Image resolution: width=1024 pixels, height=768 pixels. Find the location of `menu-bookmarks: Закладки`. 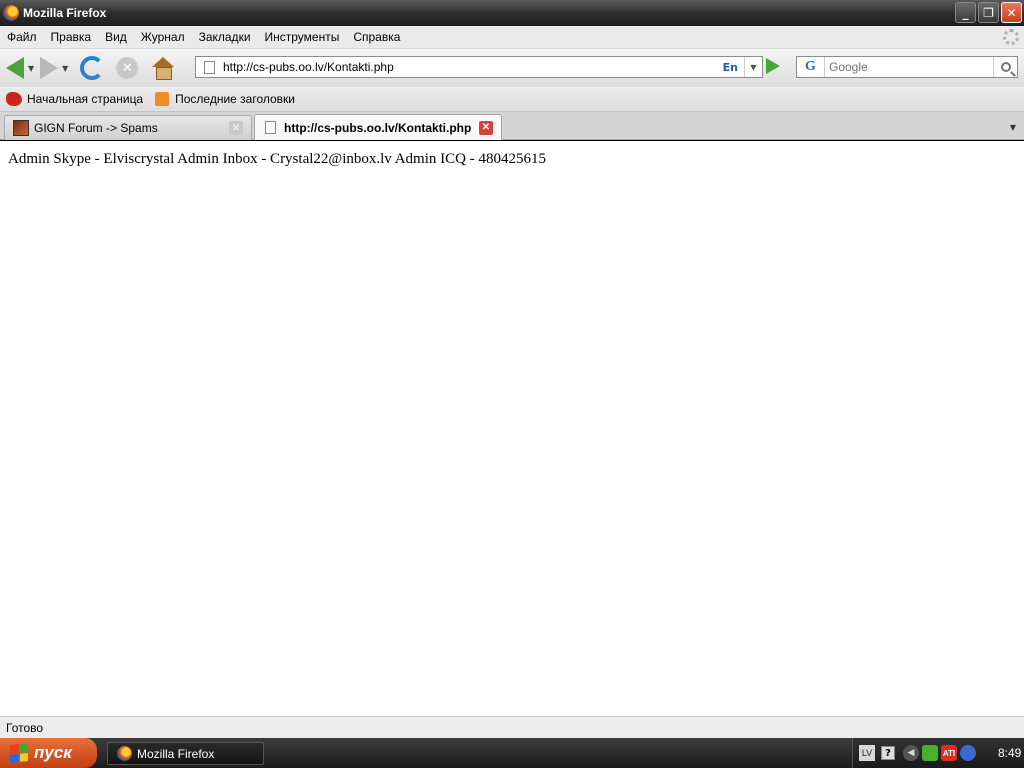

menu-bookmarks: Закладки is located at coordinates (225, 37).